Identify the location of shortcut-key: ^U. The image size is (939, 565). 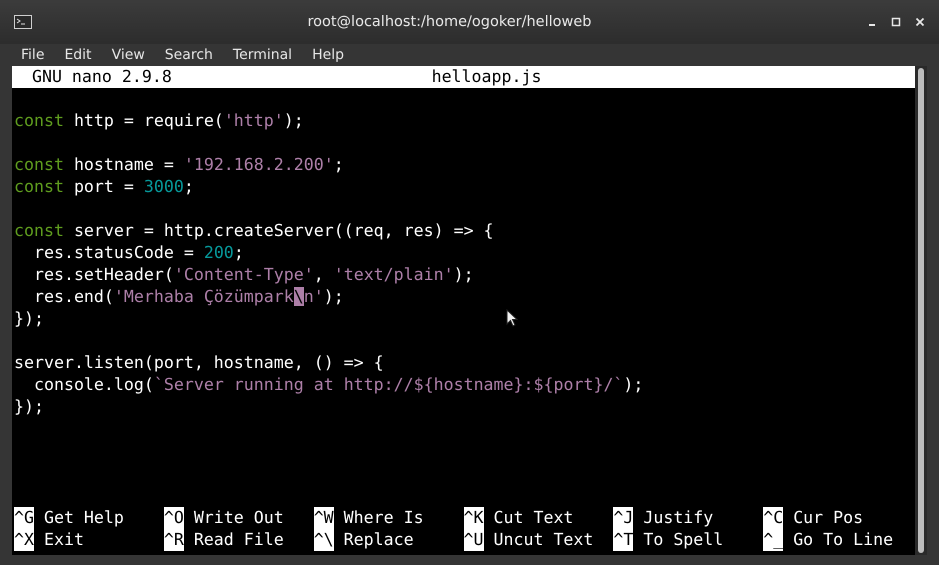
(474, 540).